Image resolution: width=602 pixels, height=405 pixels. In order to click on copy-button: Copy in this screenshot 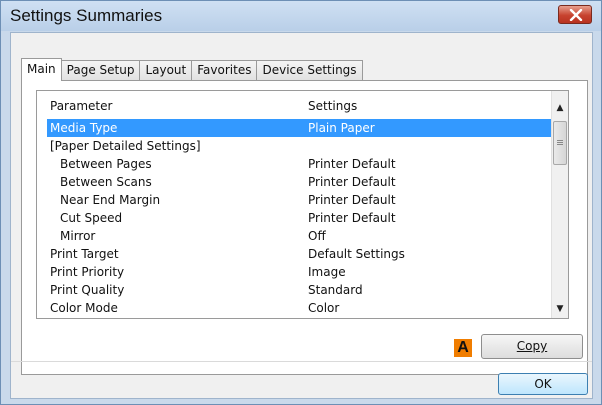, I will do `click(532, 346)`.